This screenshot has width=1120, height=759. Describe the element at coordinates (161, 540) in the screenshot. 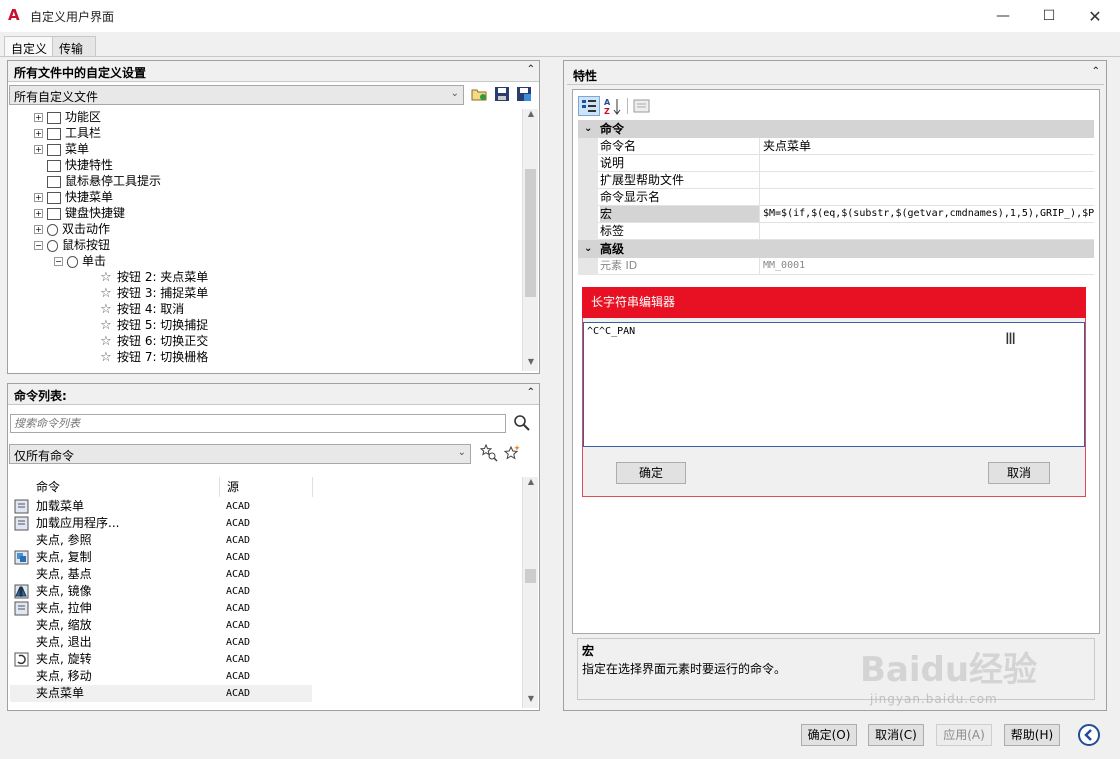

I see `command-row: 夹点, 参照 ACAD` at that location.